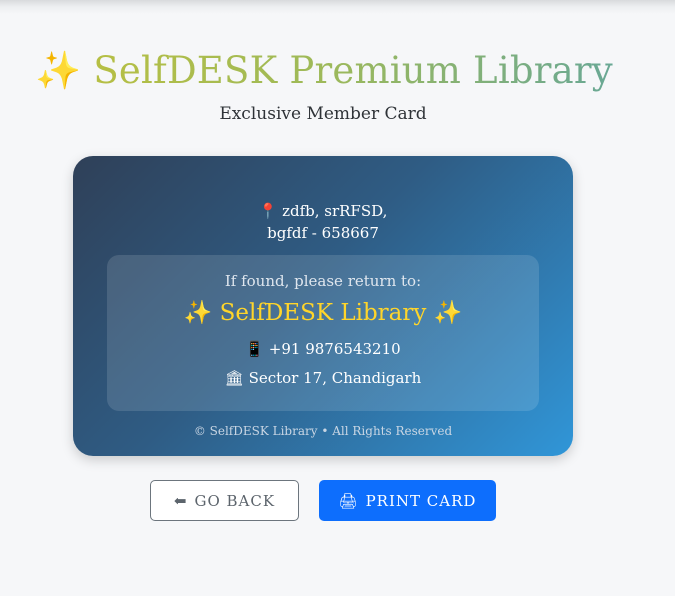  Describe the element at coordinates (58, 70) in the screenshot. I see `sparkle-icon: ✨` at that location.